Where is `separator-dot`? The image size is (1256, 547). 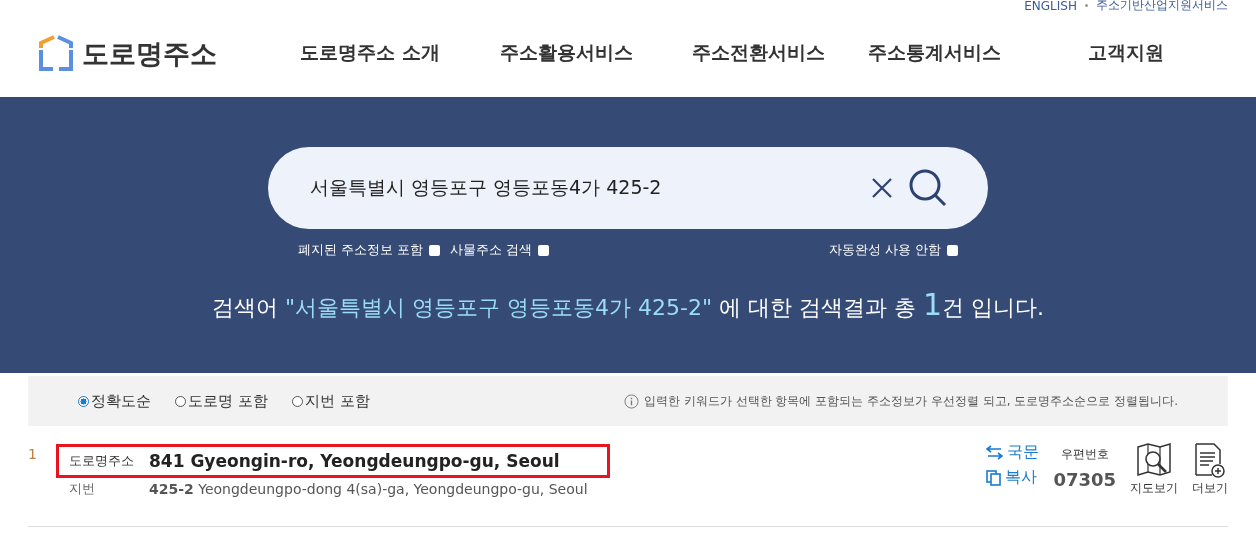
separator-dot is located at coordinates (1086, 5).